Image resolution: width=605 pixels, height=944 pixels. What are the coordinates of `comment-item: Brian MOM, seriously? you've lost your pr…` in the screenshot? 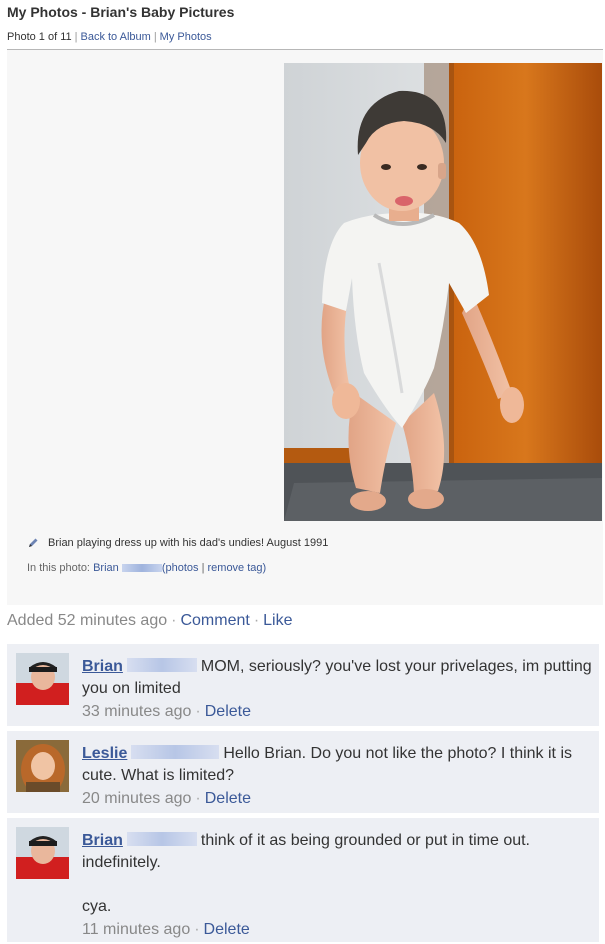 It's located at (303, 685).